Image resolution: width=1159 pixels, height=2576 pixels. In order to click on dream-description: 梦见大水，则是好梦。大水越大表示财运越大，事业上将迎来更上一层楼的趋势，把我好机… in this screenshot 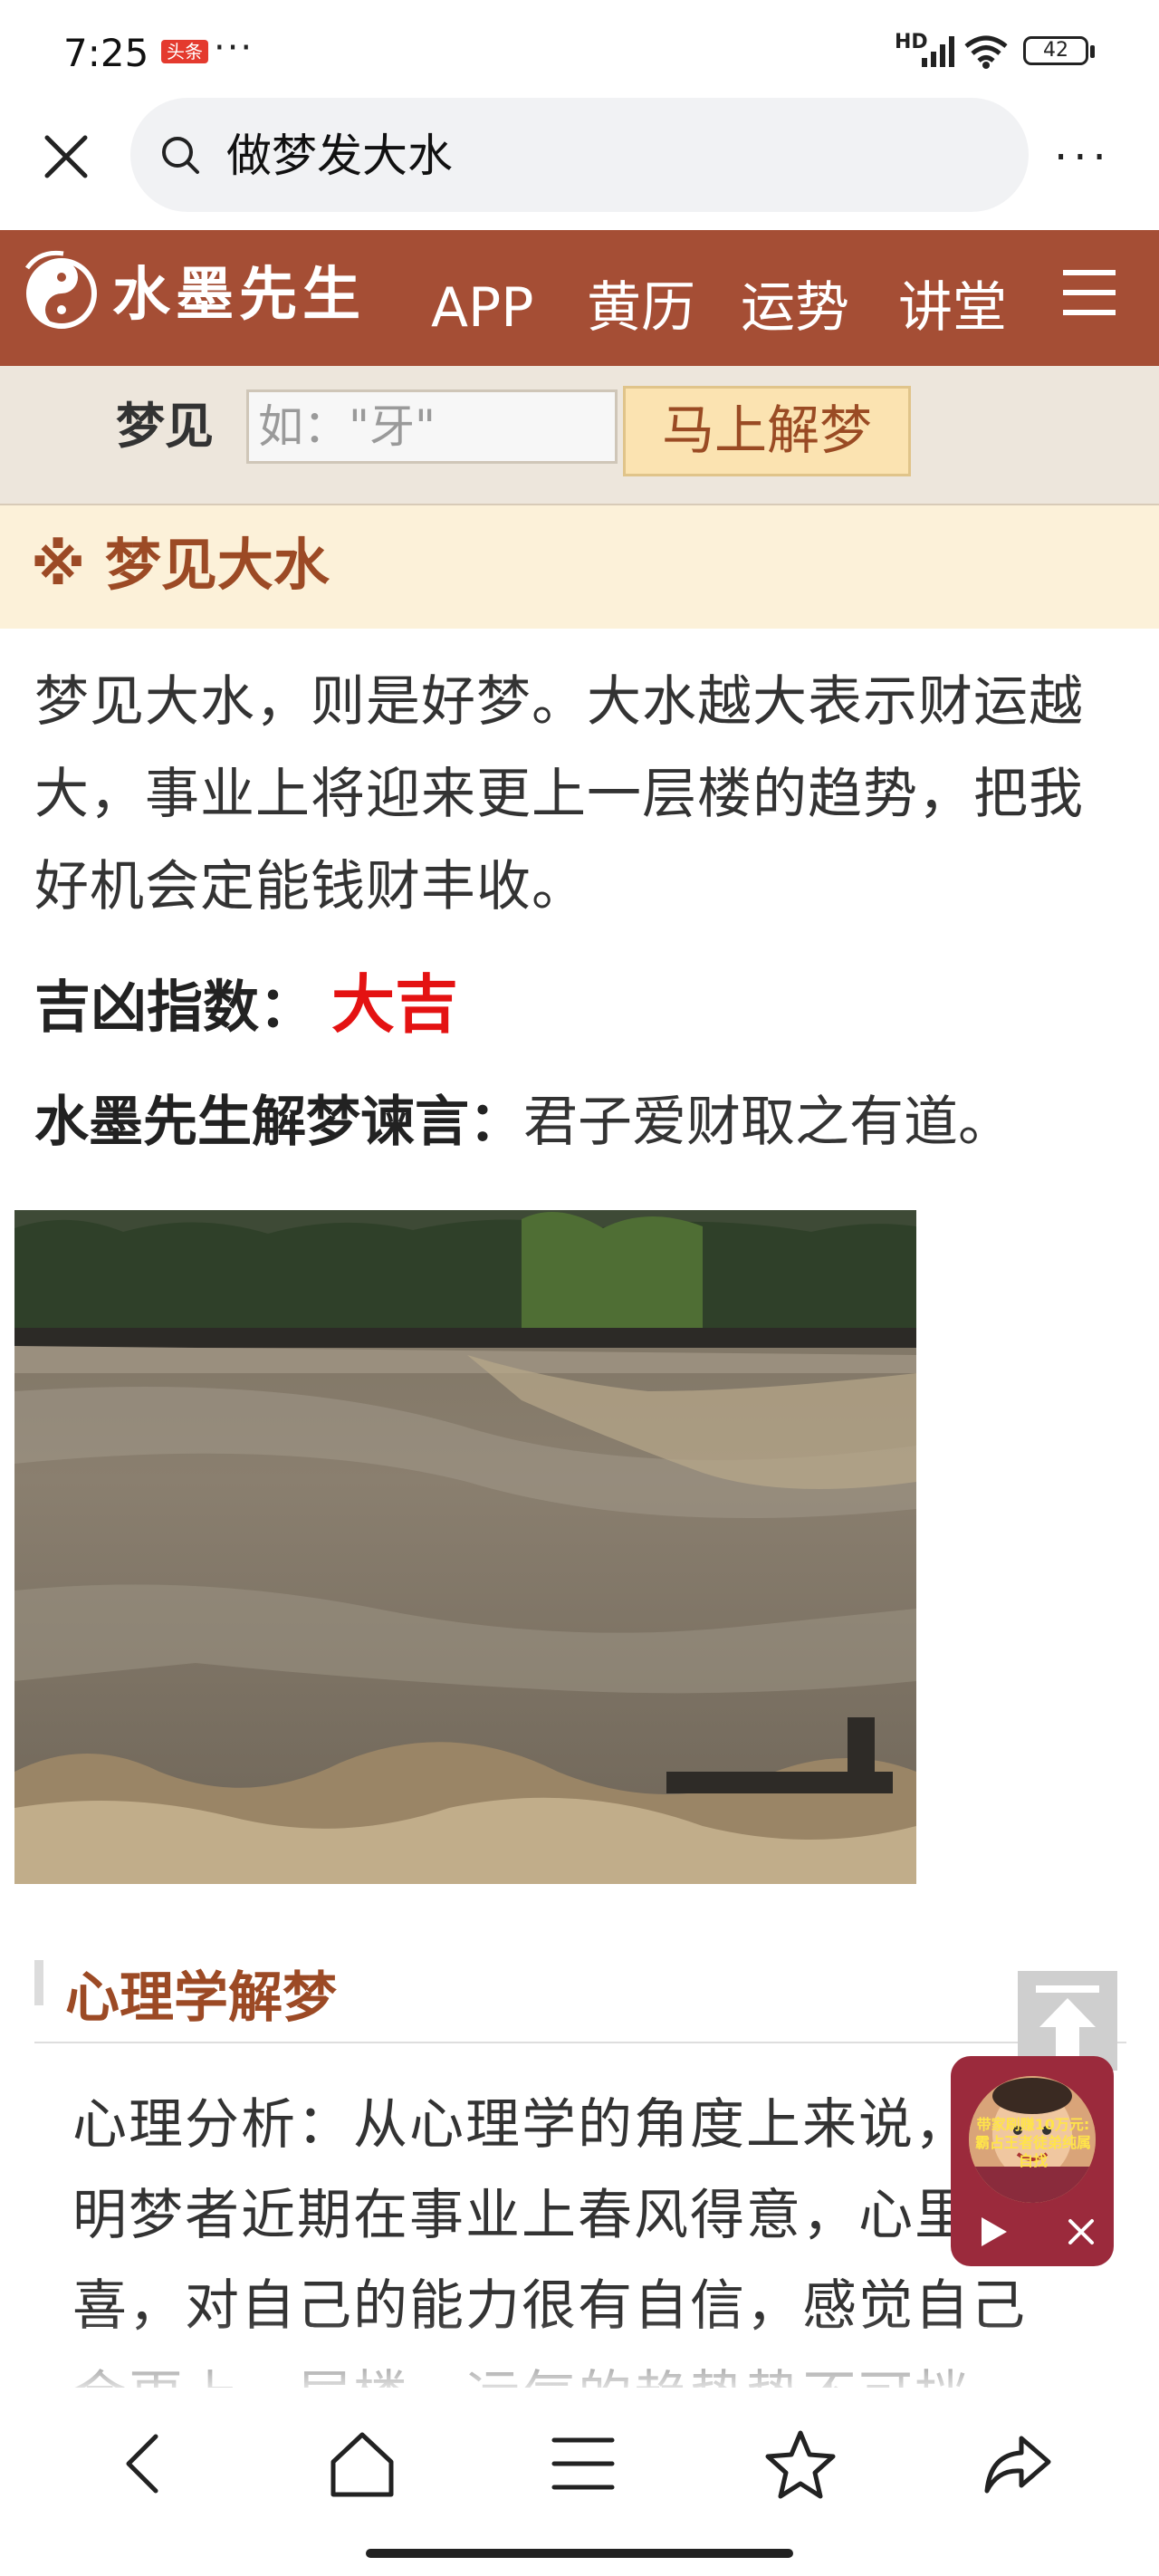, I will do `click(559, 794)`.